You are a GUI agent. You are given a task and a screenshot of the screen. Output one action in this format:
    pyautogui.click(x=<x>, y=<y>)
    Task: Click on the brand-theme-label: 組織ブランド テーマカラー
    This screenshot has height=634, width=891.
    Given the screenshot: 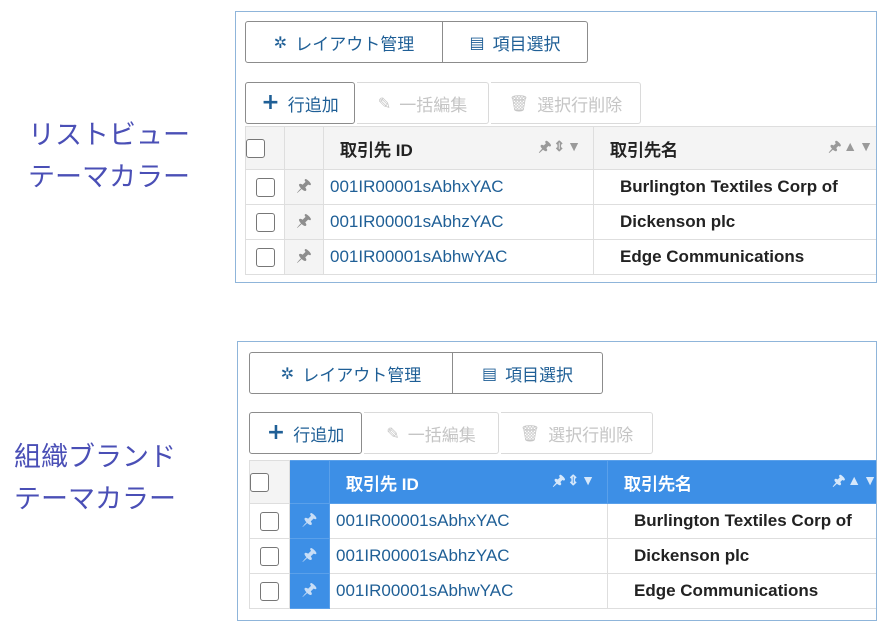 What is the action you would take?
    pyautogui.click(x=95, y=479)
    